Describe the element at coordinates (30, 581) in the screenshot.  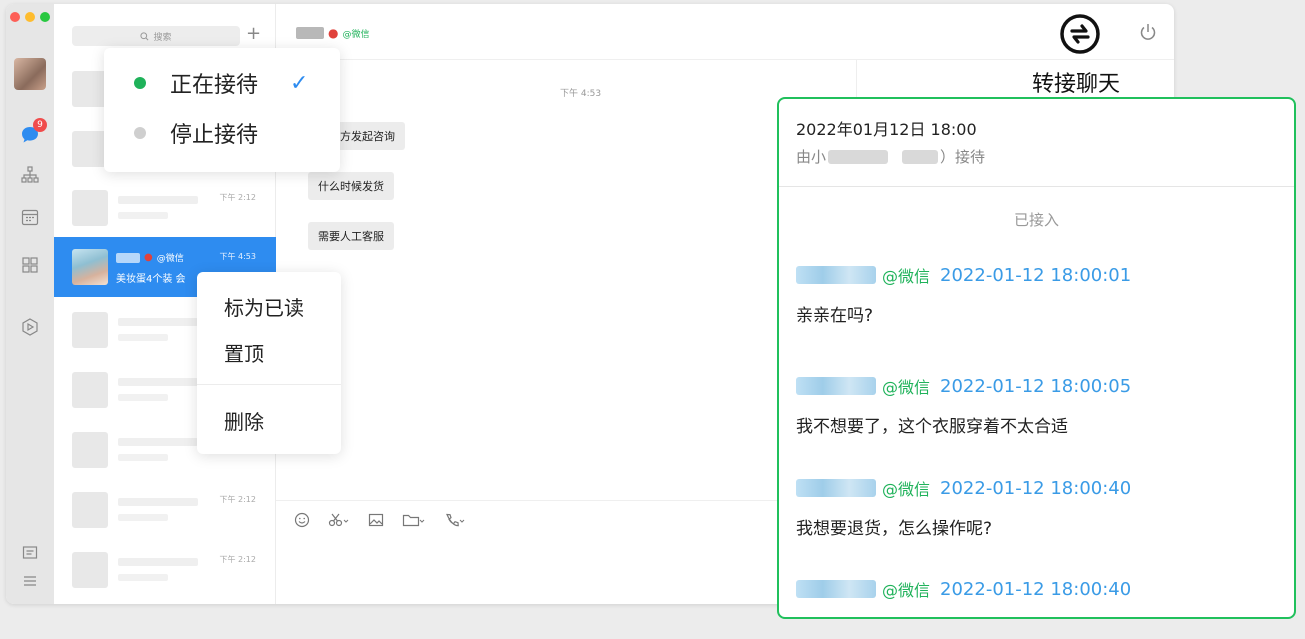
I see `menu-nav-button` at that location.